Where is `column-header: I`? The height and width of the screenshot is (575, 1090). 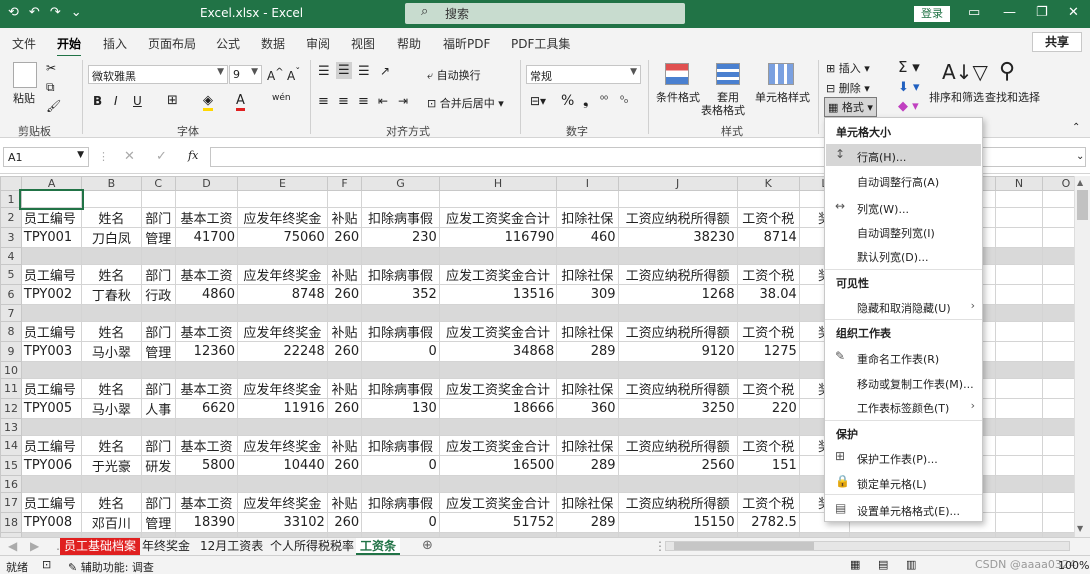
column-header: I is located at coordinates (587, 183).